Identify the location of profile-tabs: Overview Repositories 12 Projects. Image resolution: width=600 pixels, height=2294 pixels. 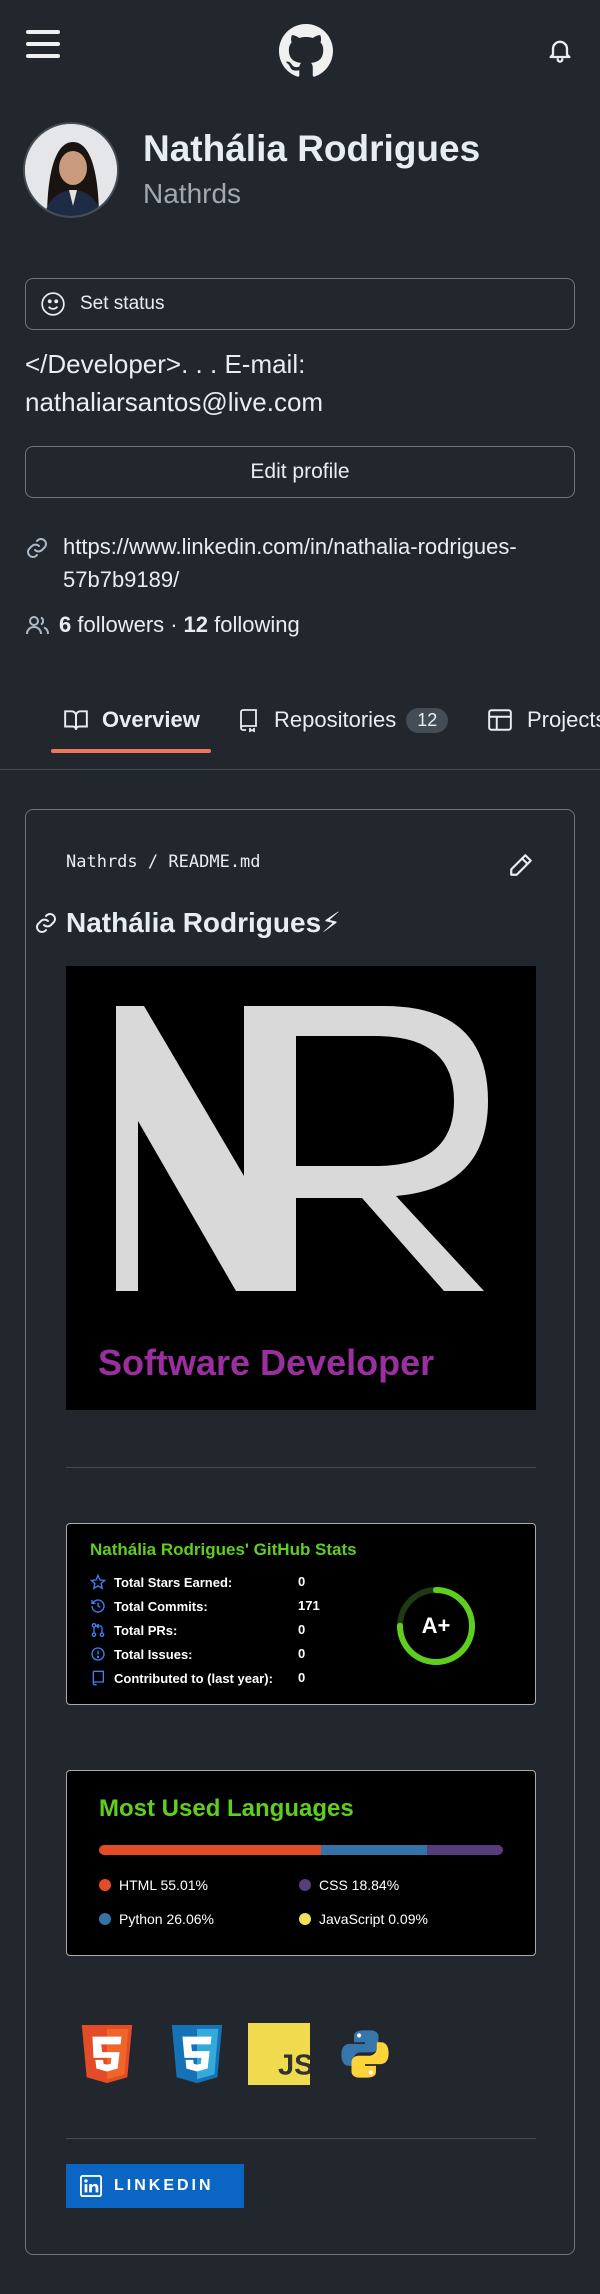
(300, 729).